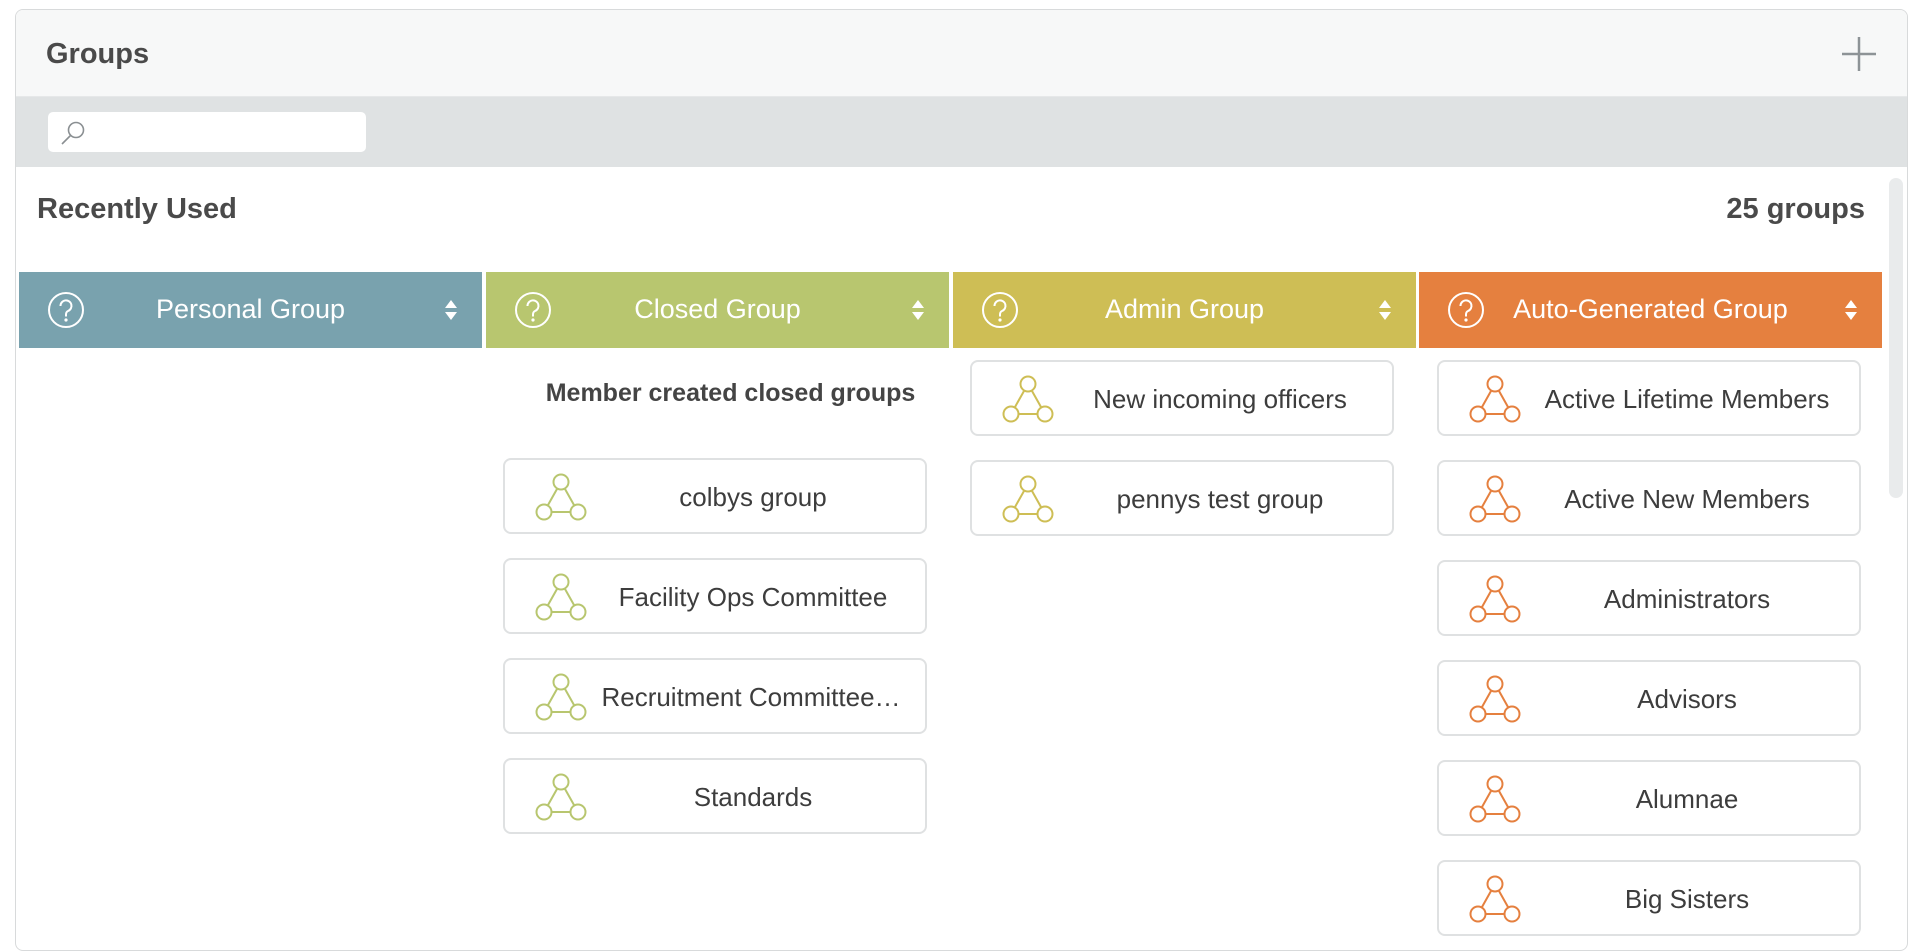  I want to click on group-name: pennys test group, so click(1220, 499).